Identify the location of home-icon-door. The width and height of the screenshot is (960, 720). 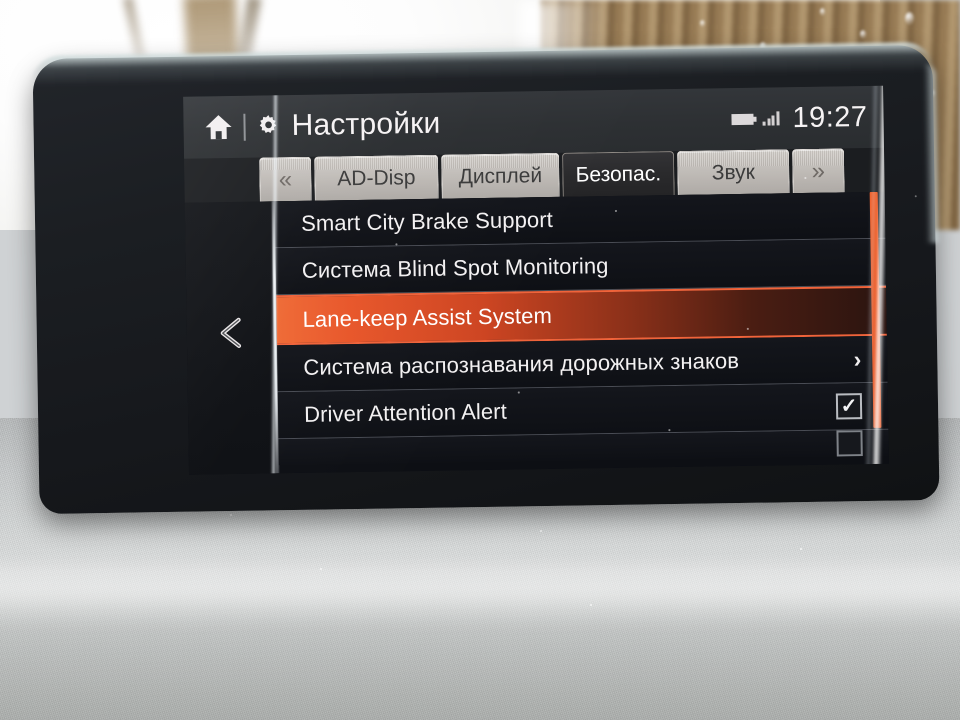
(218, 135).